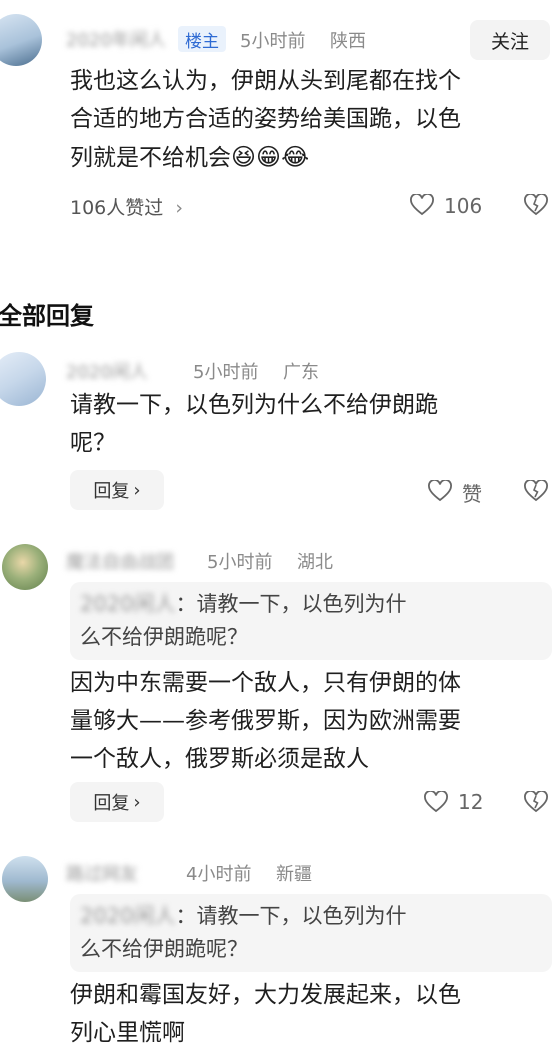  What do you see at coordinates (310, 1014) in the screenshot?
I see `reply-body: 伊朗和霉国友好，大力发展起来，以色 列心里慌啊` at bounding box center [310, 1014].